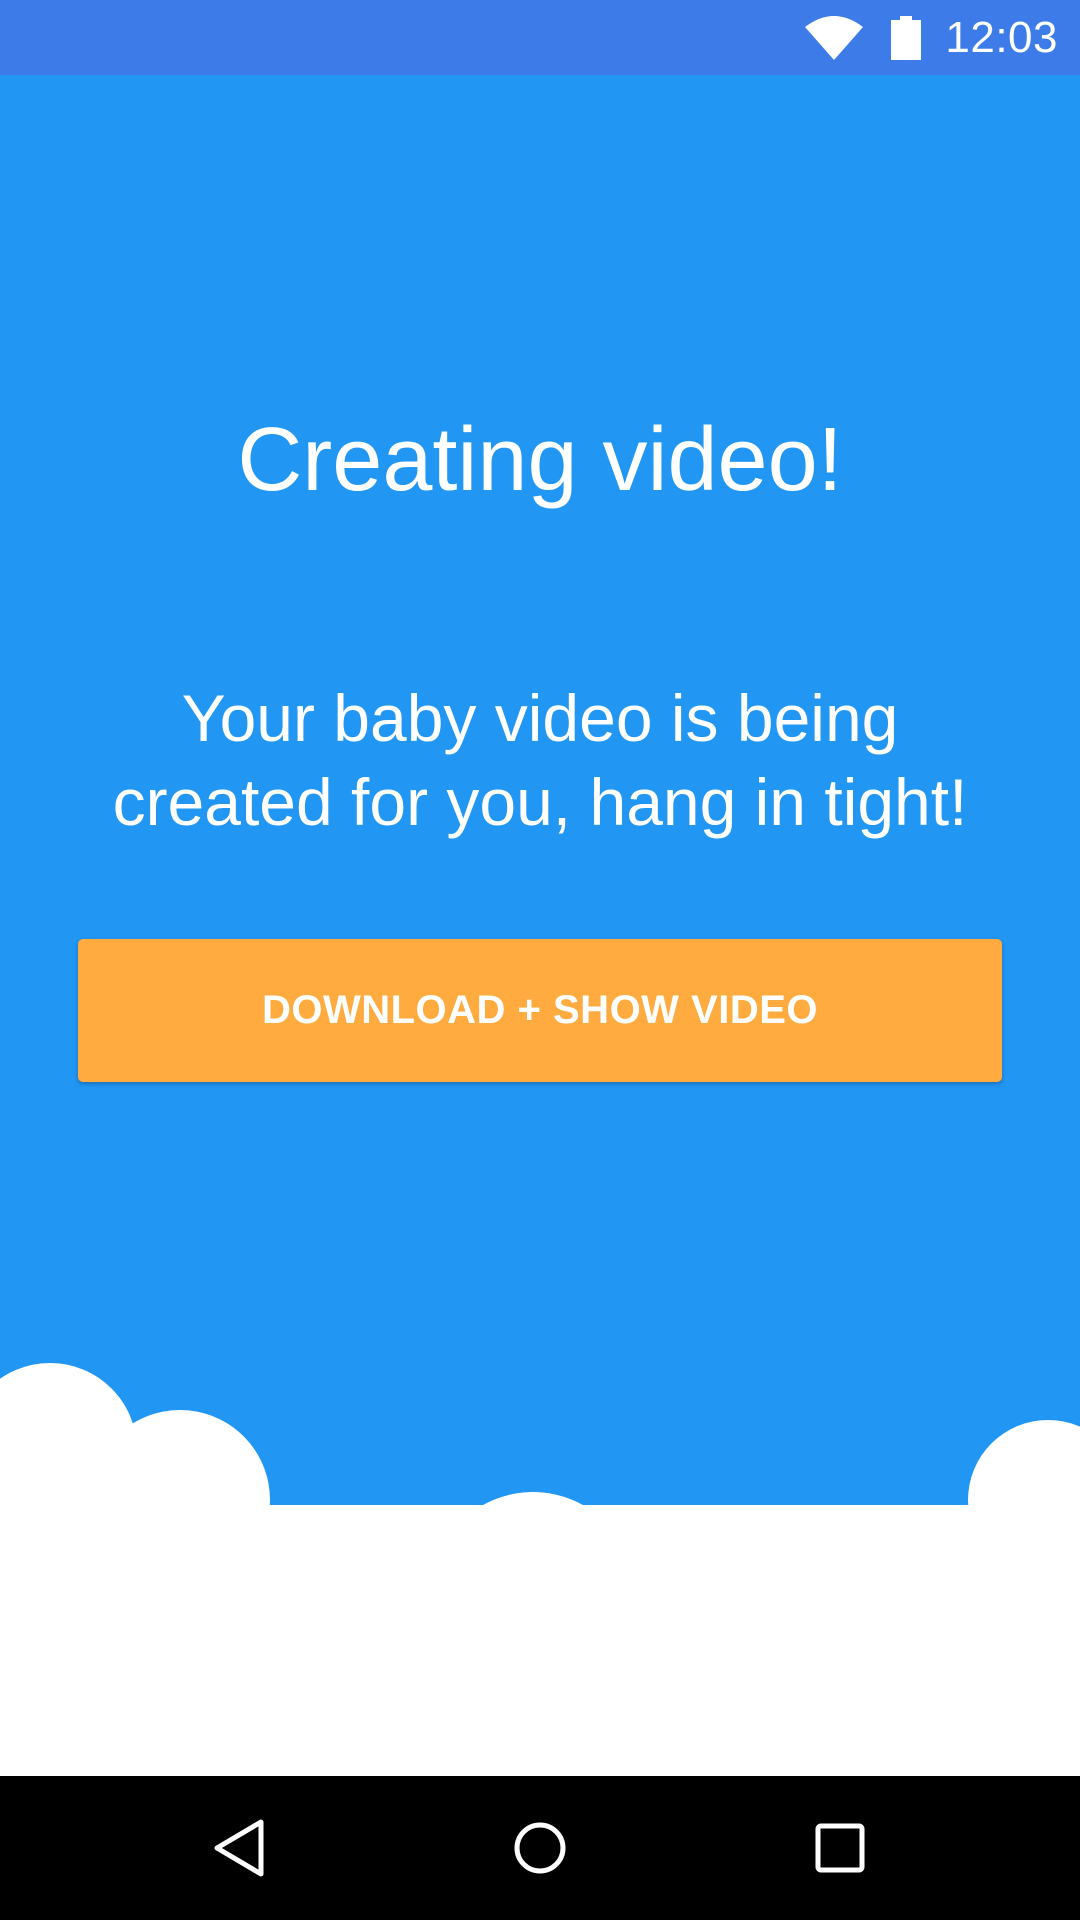 The width and height of the screenshot is (1080, 1920). I want to click on status-time: 12:03, so click(1001, 37).